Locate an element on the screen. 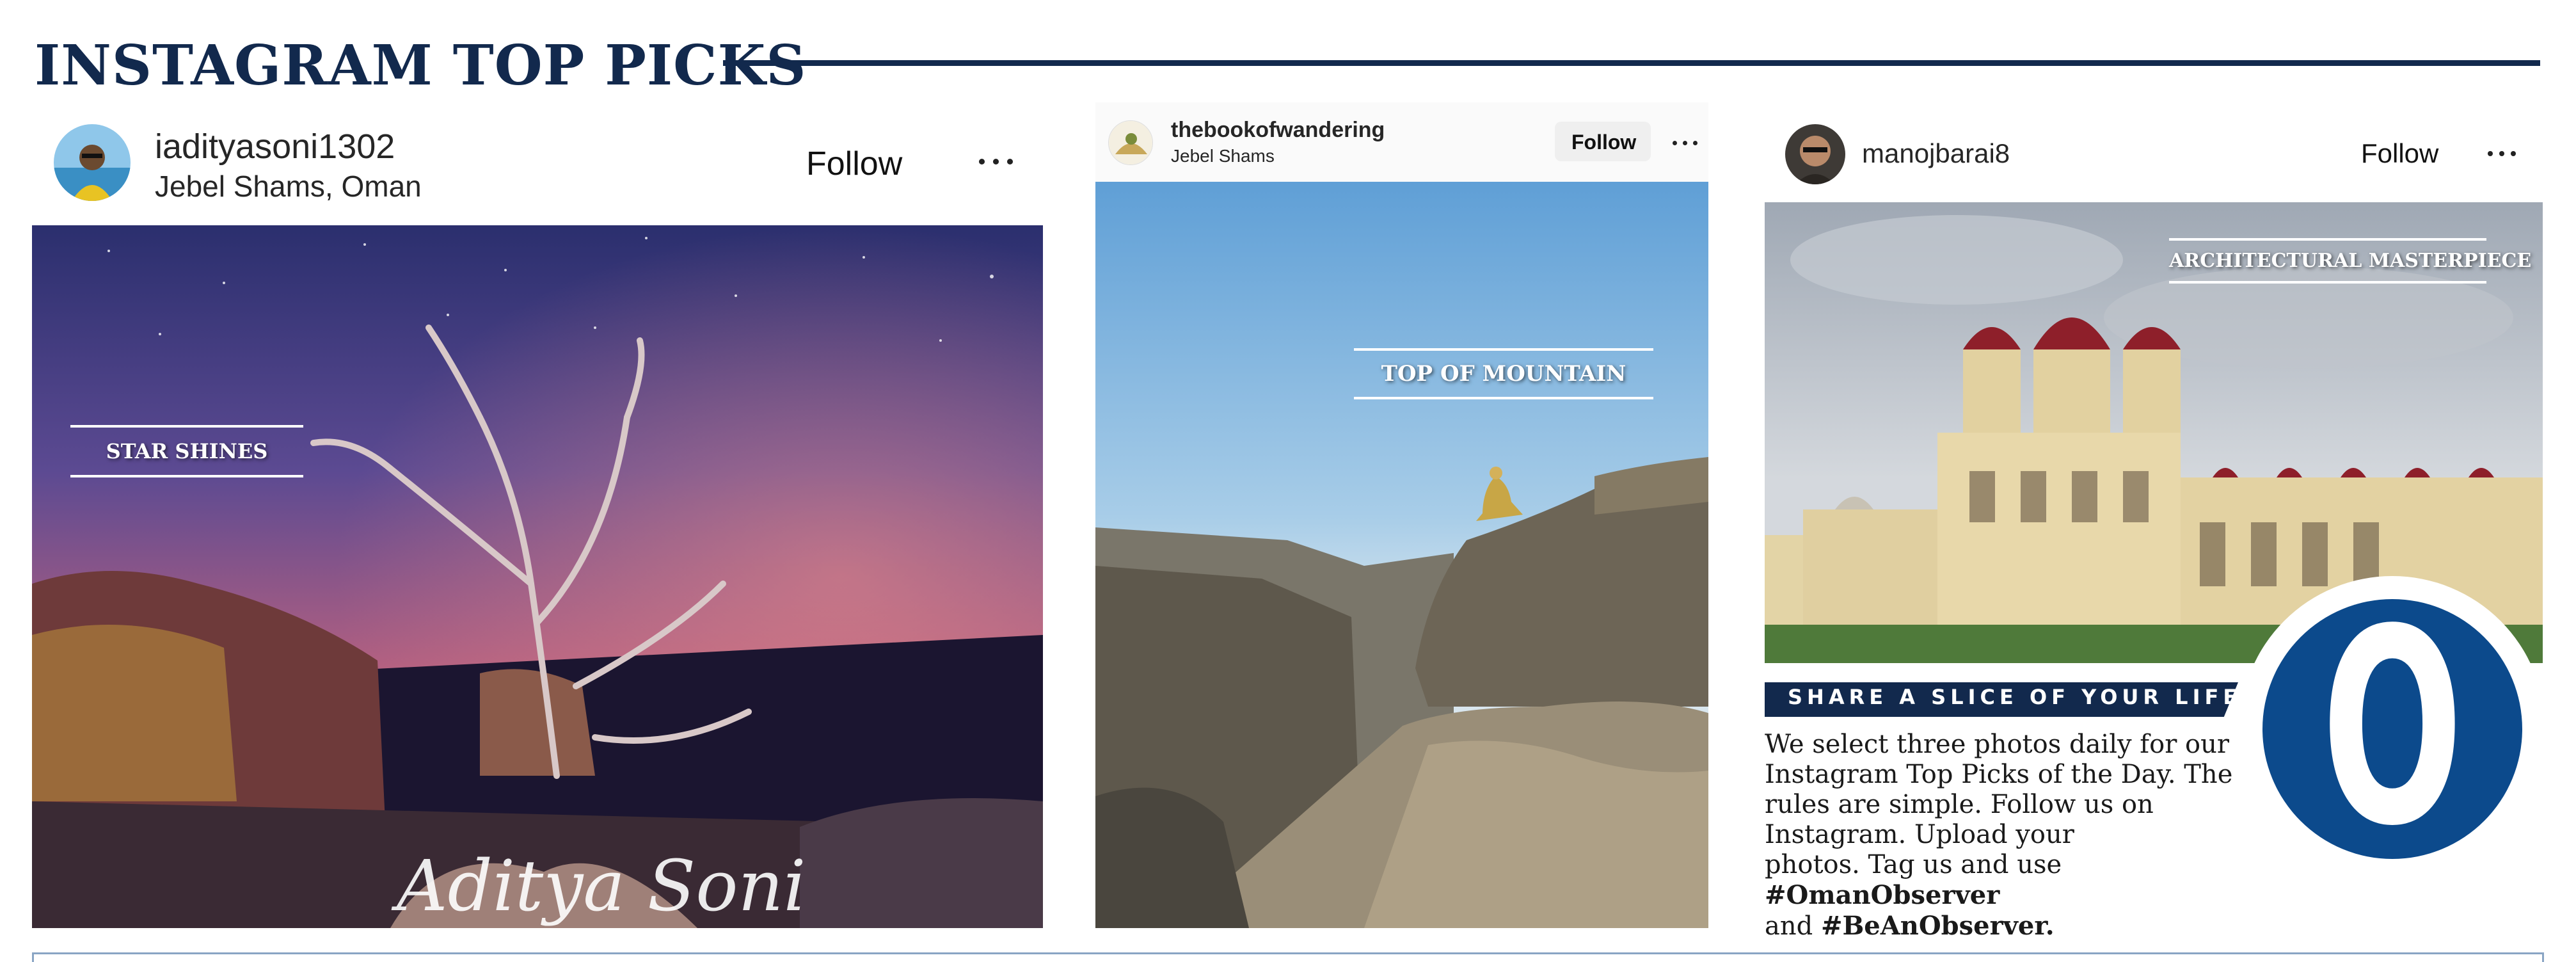  promo-body-line: Instagram Top Picks of the Day. The is located at coordinates (1999, 774).